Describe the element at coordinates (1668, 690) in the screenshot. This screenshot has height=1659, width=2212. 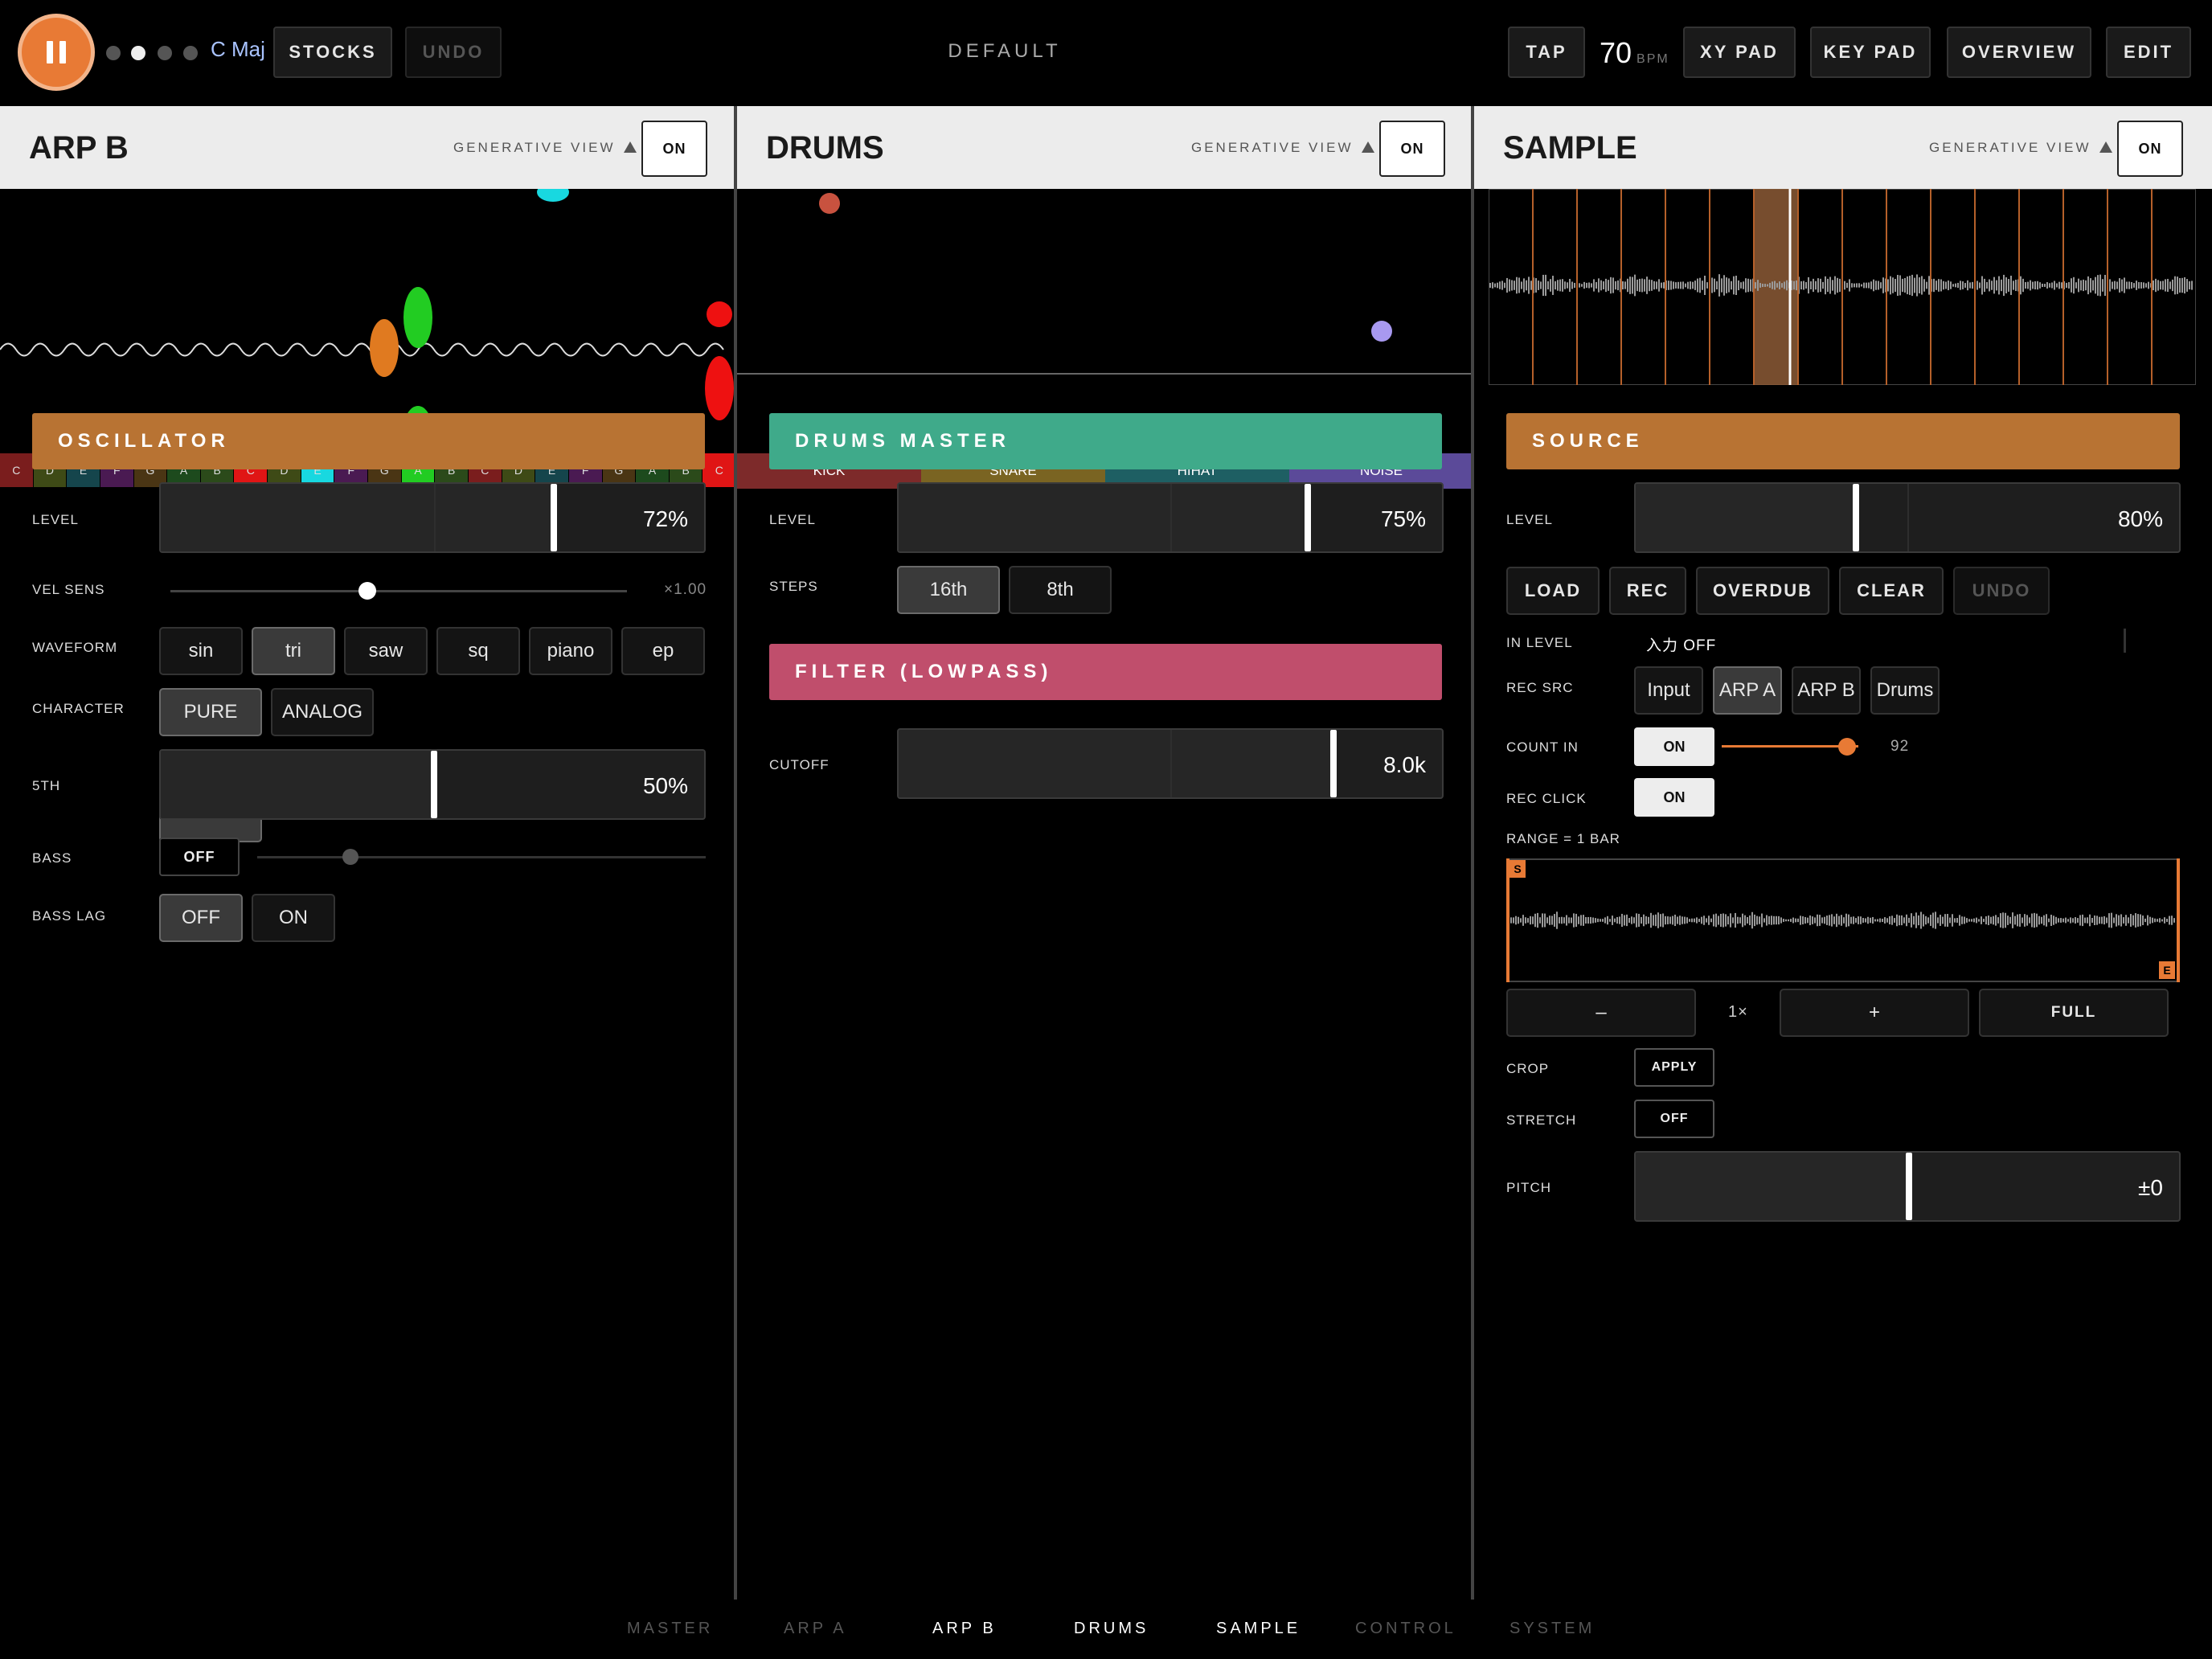
I see `rec-src-input: Input` at that location.